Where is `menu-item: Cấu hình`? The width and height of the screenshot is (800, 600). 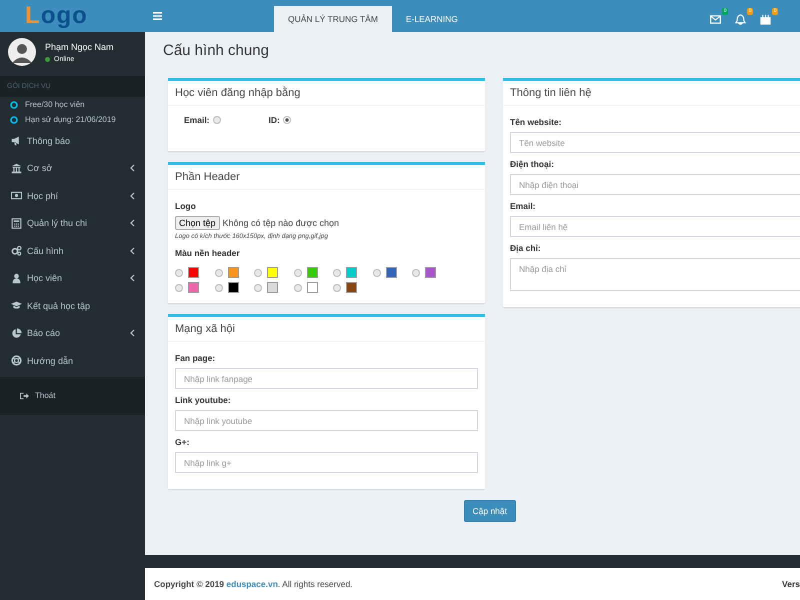
menu-item: Cấu hình is located at coordinates (72, 250).